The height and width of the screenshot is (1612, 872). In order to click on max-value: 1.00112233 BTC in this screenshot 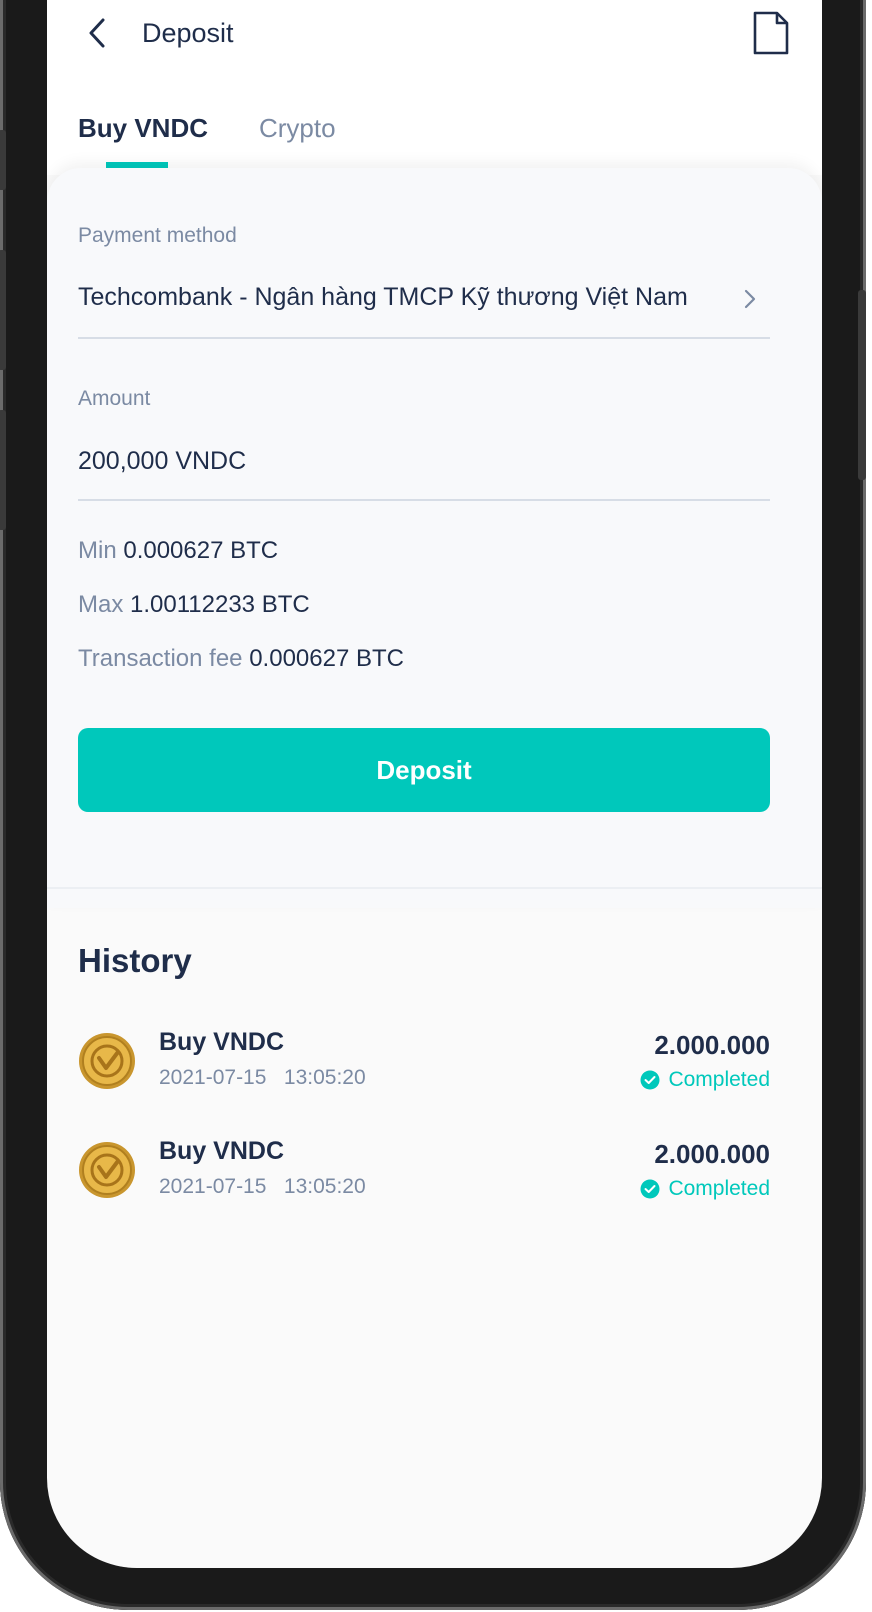, I will do `click(220, 604)`.